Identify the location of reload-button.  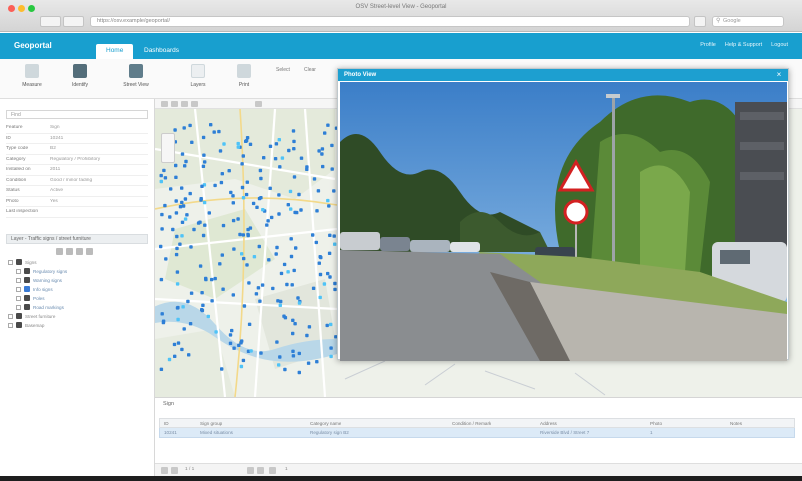
(700, 21).